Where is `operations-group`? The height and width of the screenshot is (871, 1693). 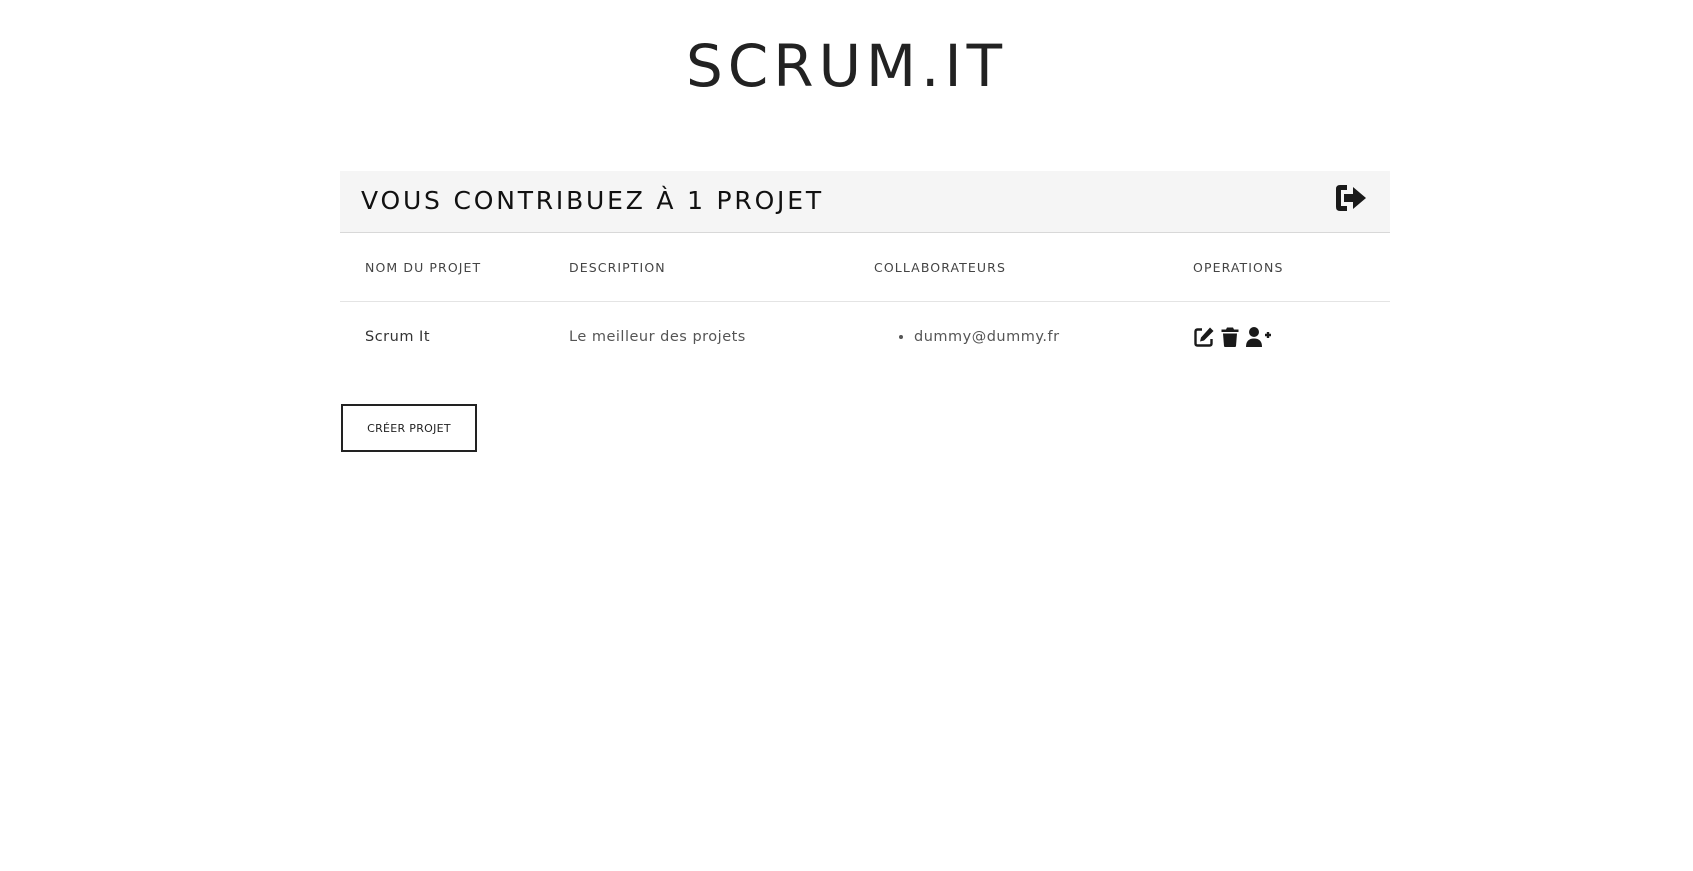
operations-group is located at coordinates (1291, 337).